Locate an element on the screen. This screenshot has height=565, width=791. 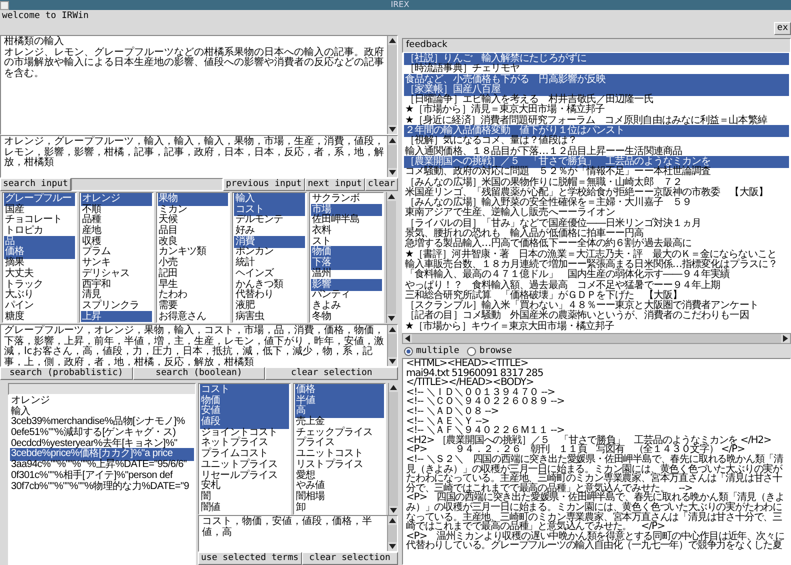
dictionary-field is located at coordinates (102, 389).